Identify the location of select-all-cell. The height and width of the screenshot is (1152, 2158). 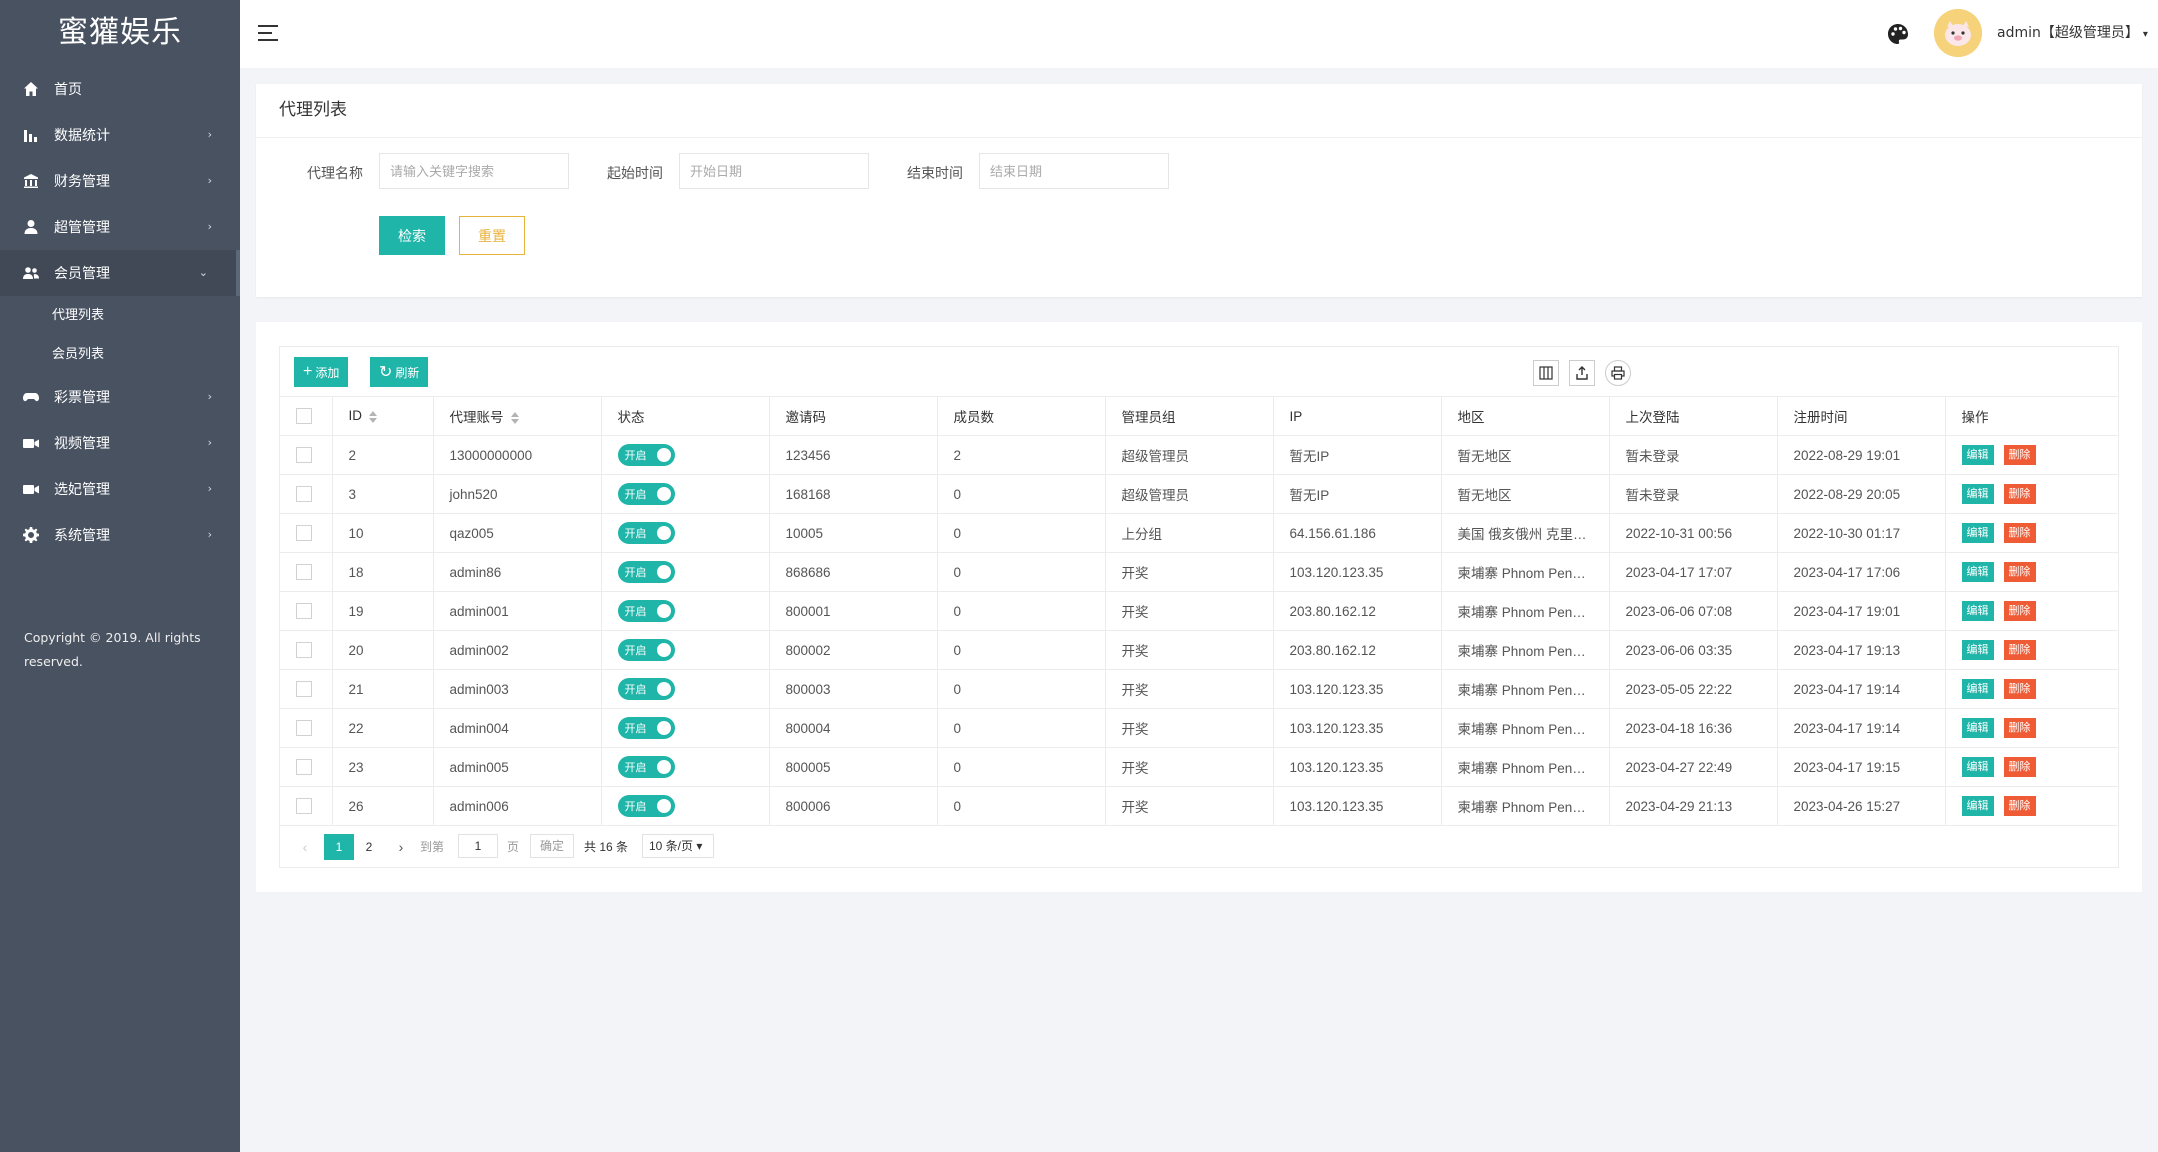
(306, 416).